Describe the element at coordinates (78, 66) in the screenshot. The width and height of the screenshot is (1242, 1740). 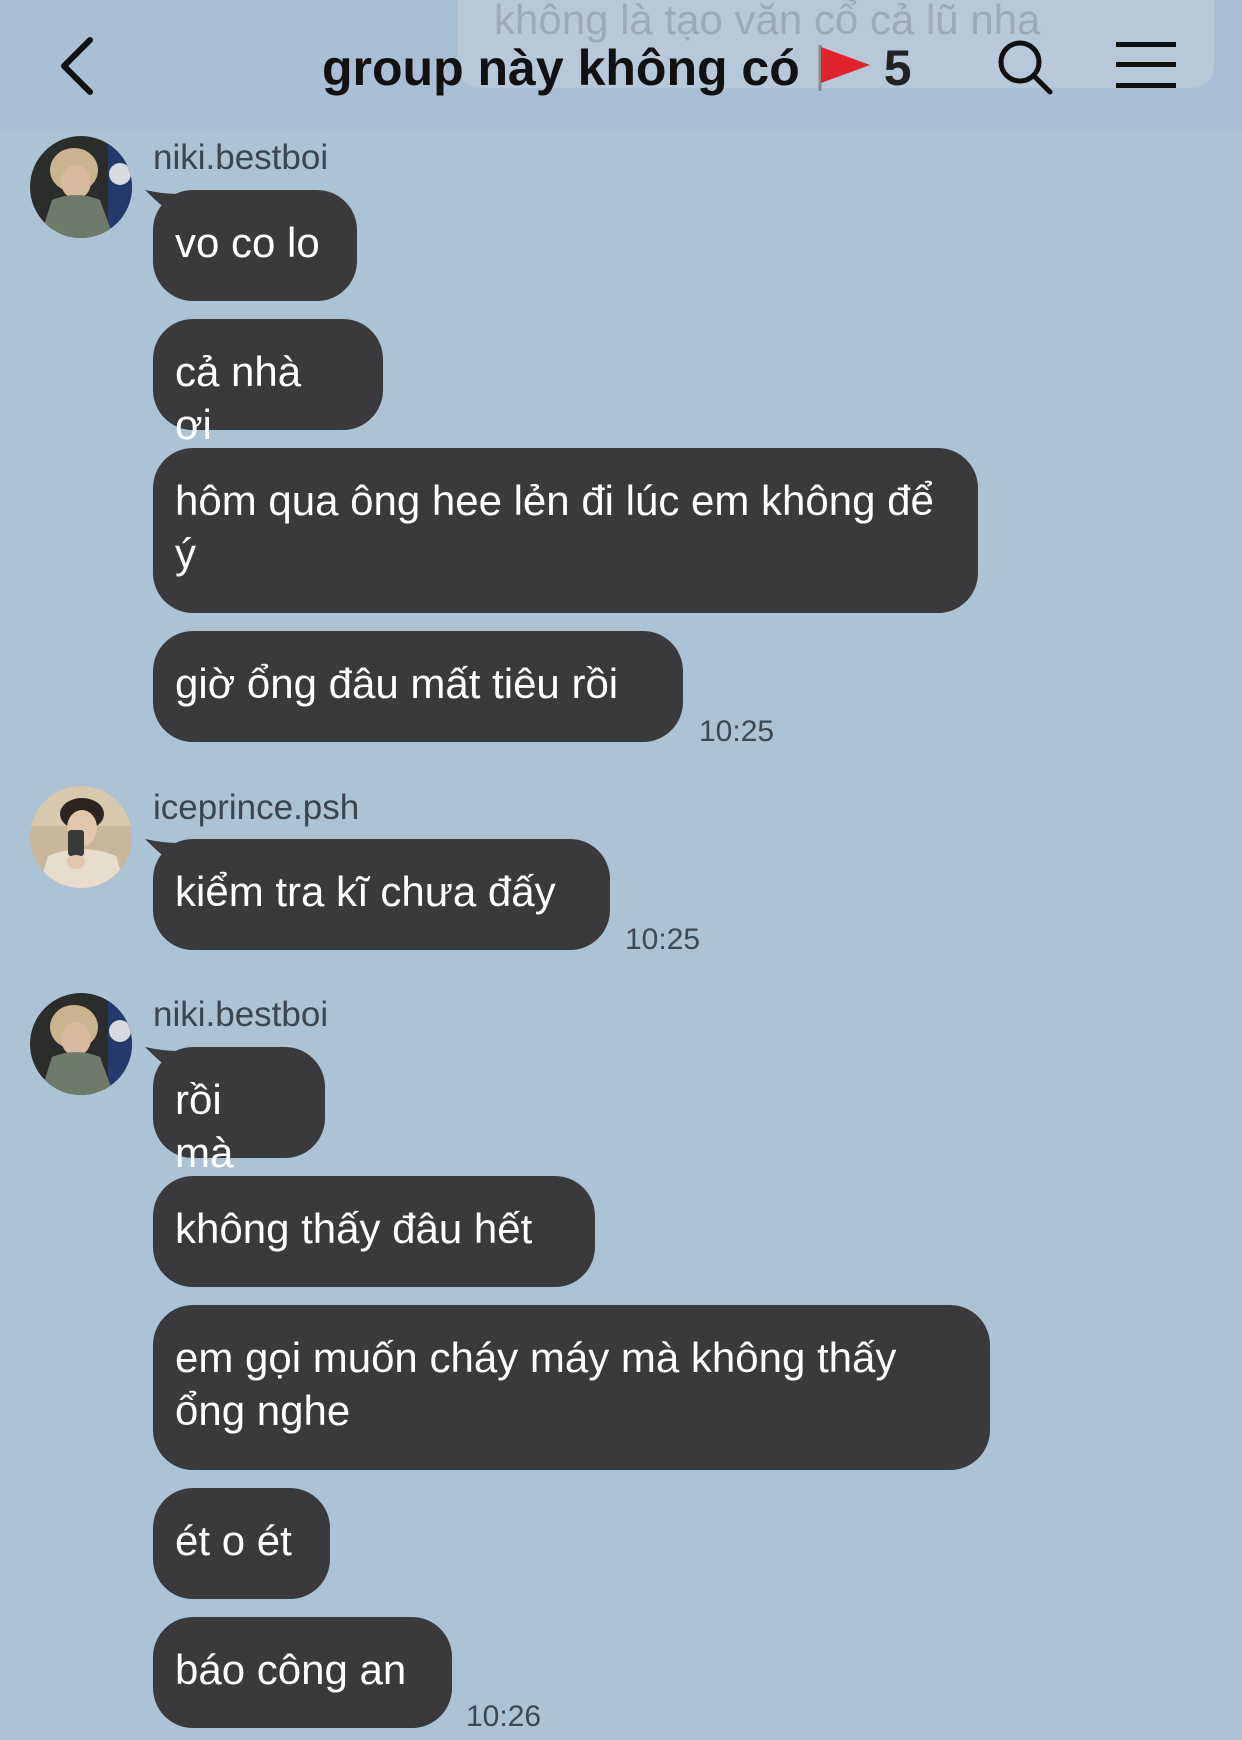
I see `chevron-left-icon` at that location.